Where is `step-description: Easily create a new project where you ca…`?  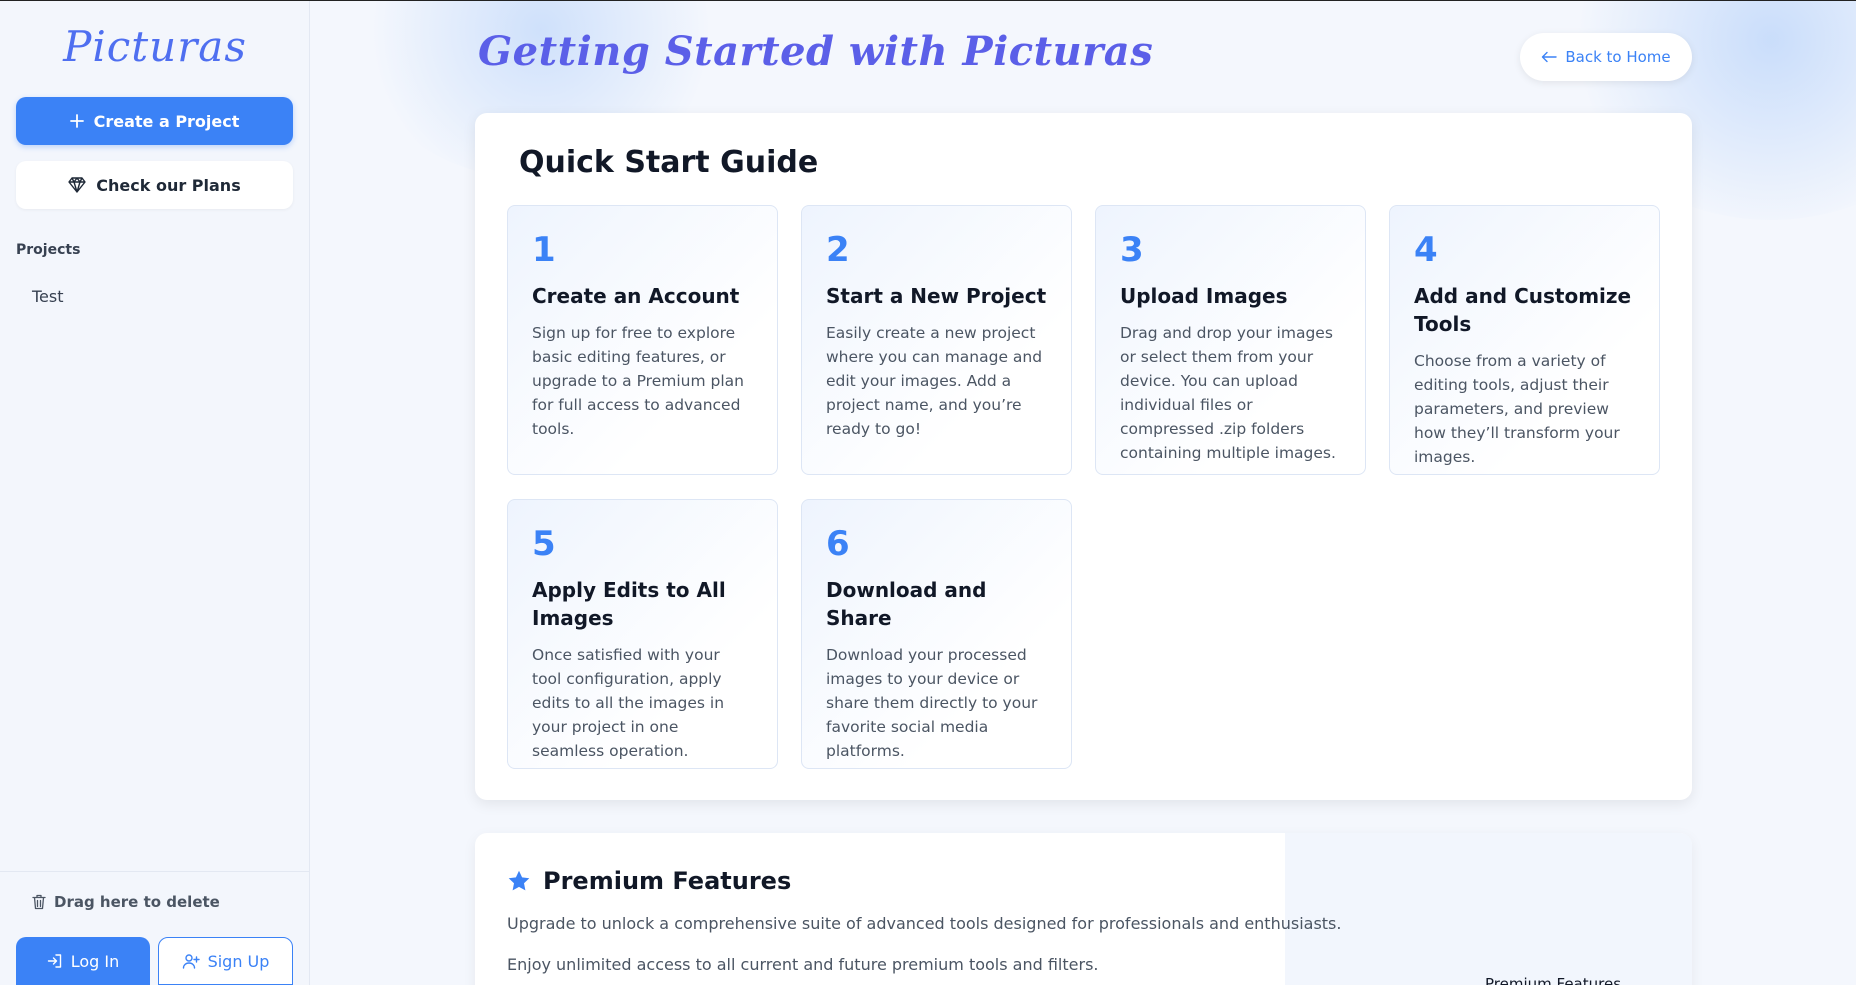
step-description: Easily create a new project where you ca… is located at coordinates (934, 381).